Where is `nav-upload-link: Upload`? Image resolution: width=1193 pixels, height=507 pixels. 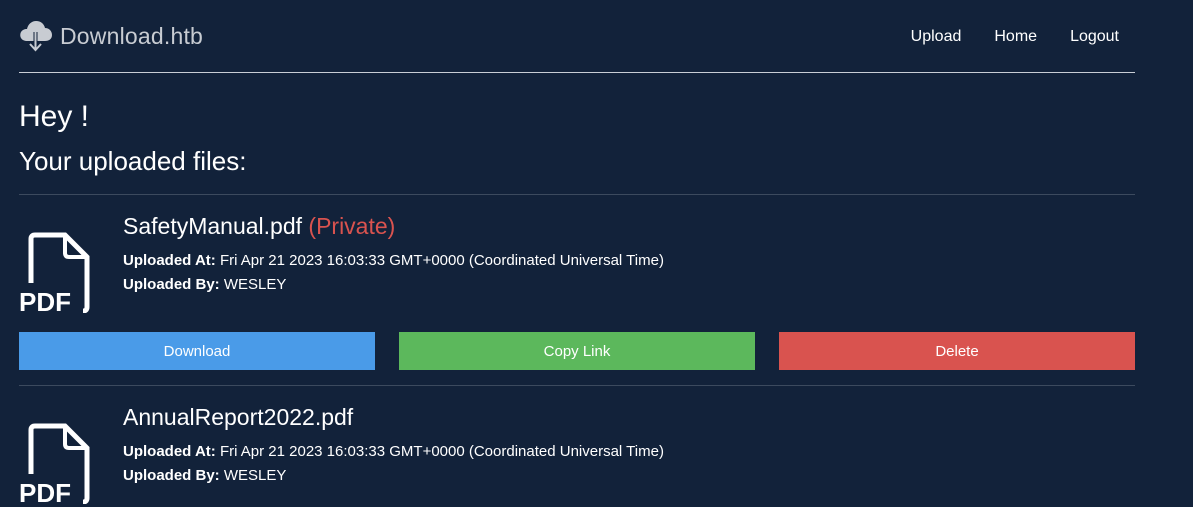 nav-upload-link: Upload is located at coordinates (936, 37).